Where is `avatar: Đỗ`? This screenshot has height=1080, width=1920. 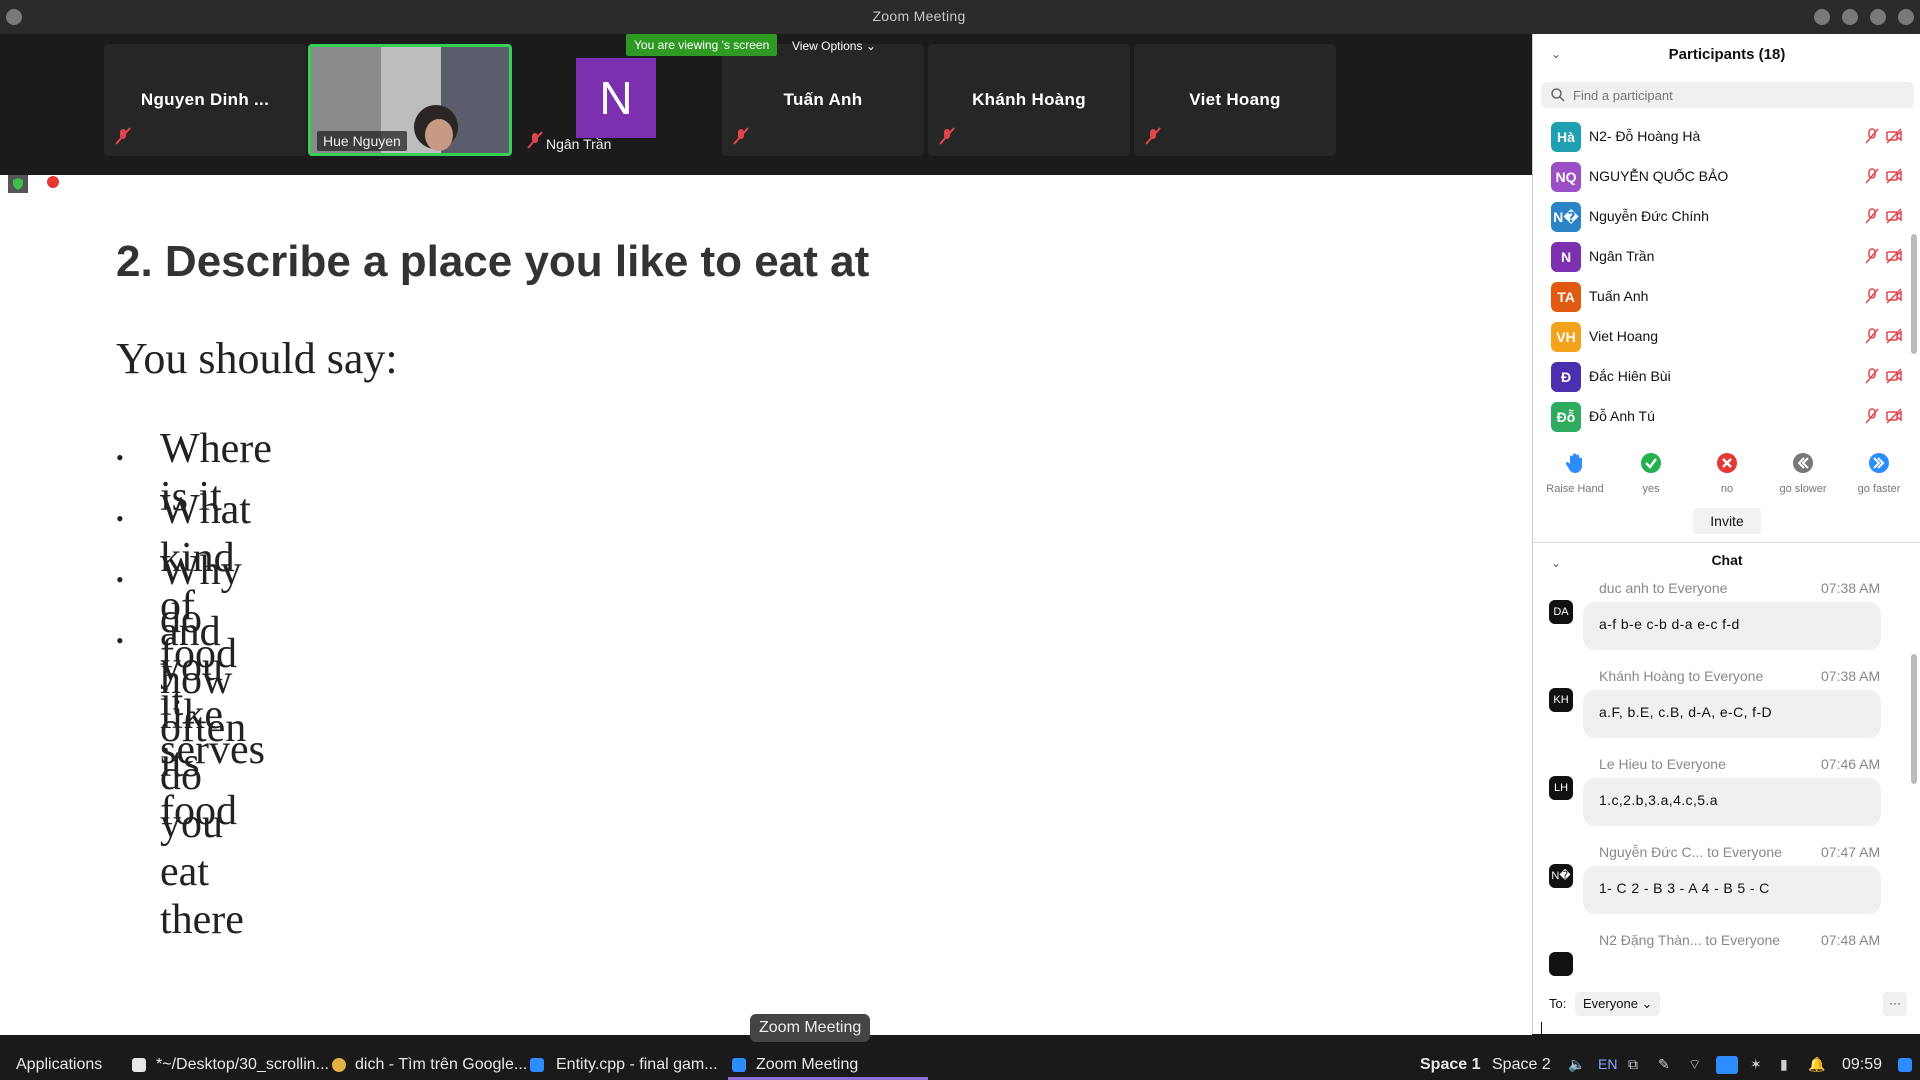
avatar: Đỗ is located at coordinates (1566, 417).